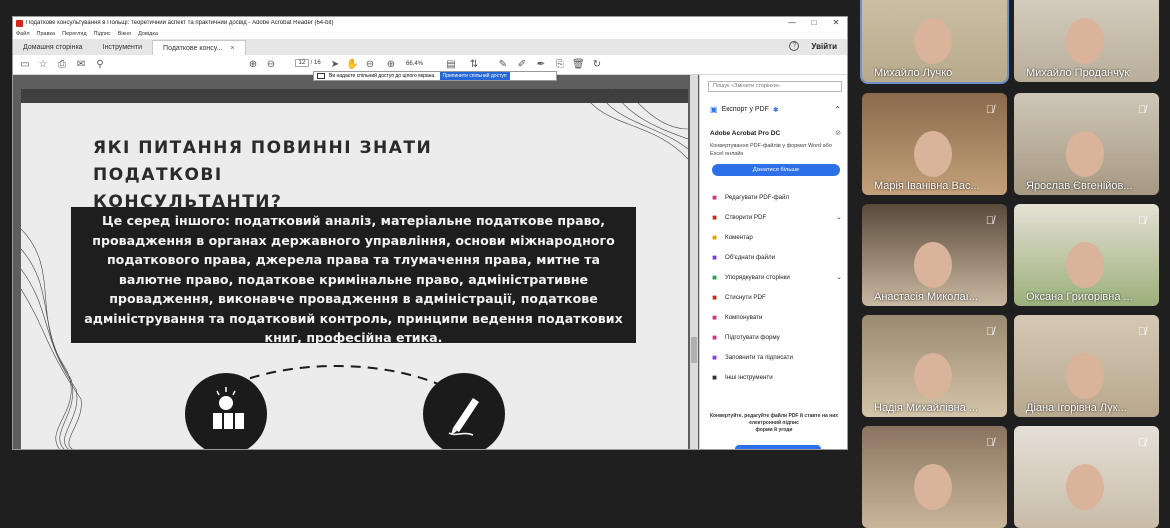  I want to click on participant-tile: Марія Іванівна Вас... 🎙̸, so click(934, 144).